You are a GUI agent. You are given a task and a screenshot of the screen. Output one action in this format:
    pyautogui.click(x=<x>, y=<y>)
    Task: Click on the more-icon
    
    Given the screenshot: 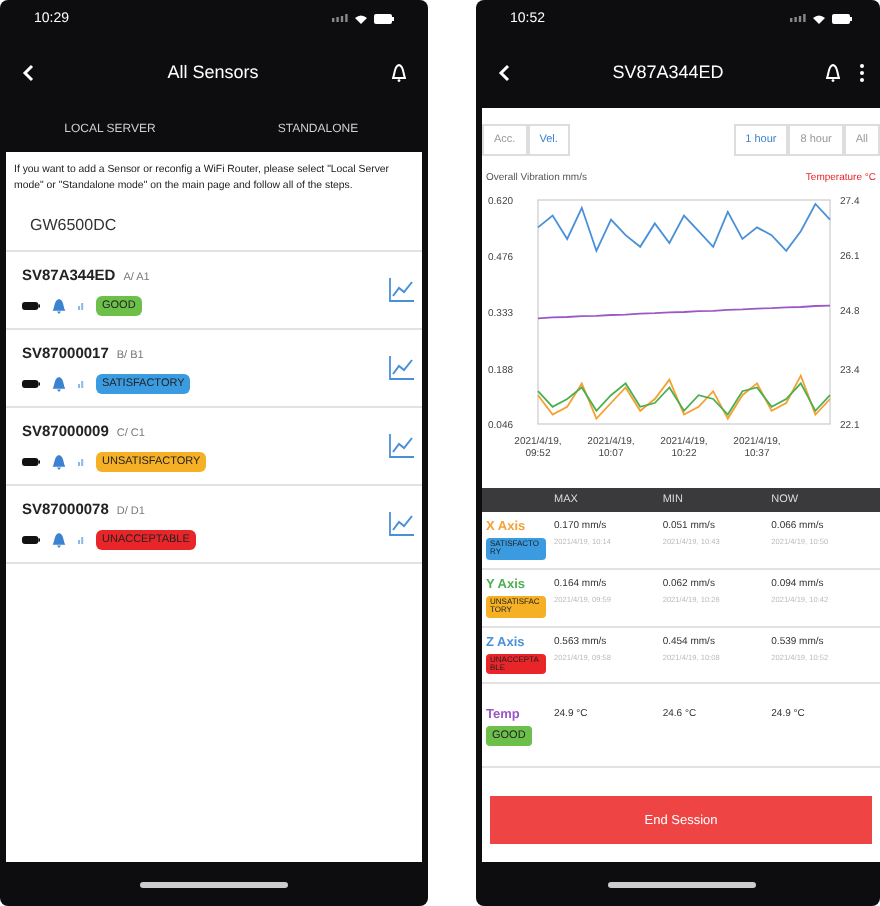 What is the action you would take?
    pyautogui.click(x=861, y=72)
    